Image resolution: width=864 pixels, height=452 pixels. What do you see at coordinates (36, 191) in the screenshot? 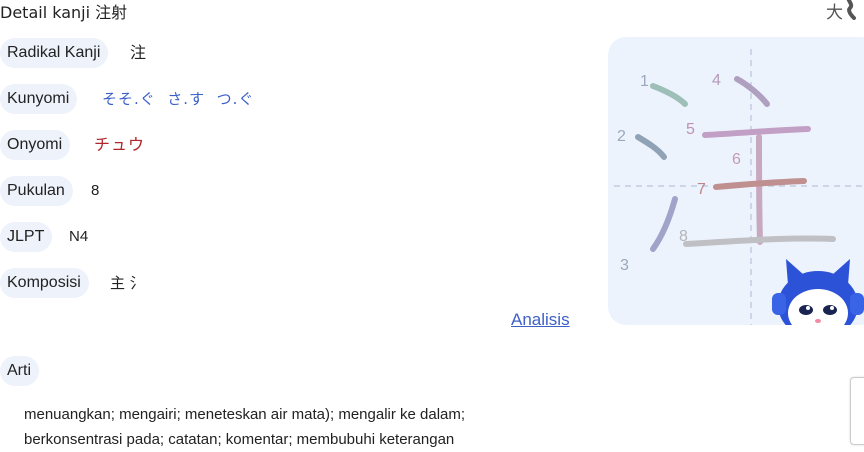
I see `label-pukulan: Pukulan` at bounding box center [36, 191].